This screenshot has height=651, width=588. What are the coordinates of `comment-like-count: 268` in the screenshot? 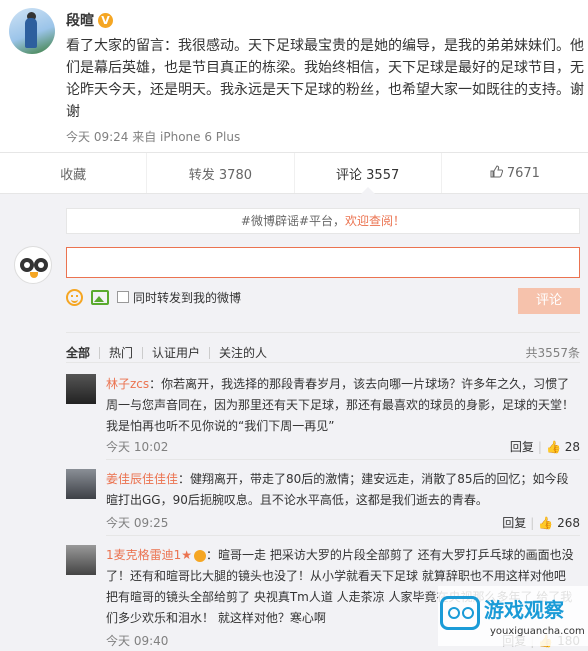 It's located at (568, 523).